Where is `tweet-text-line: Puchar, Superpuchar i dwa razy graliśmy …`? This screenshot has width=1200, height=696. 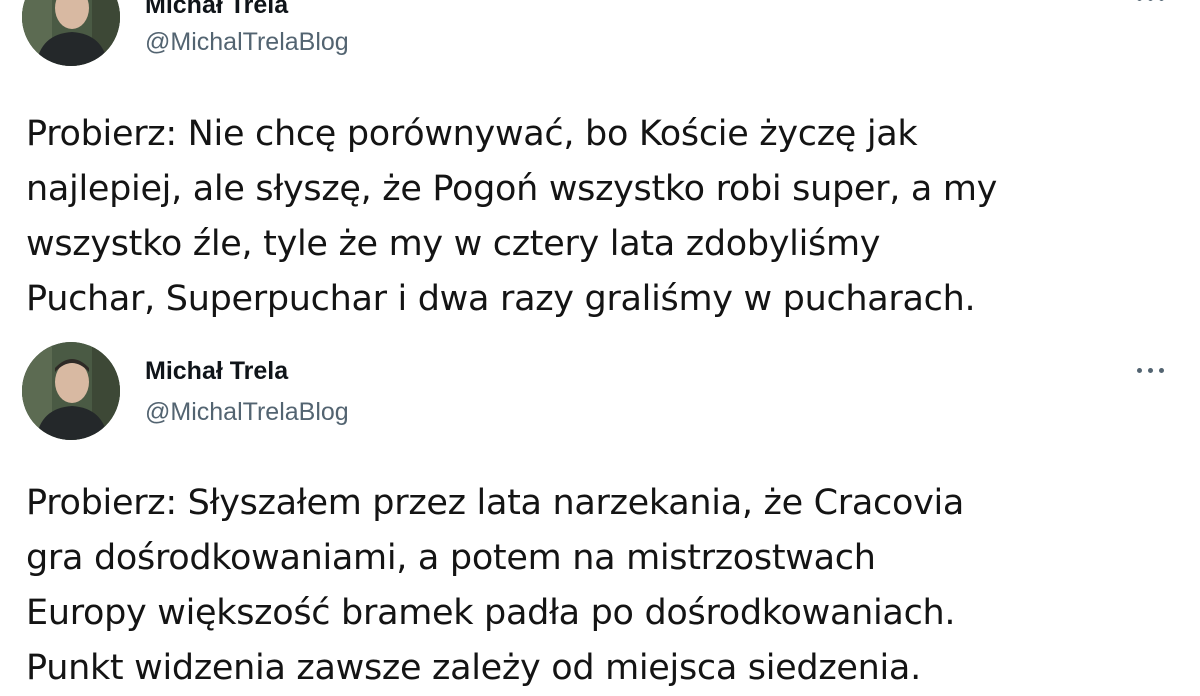 tweet-text-line: Puchar, Superpuchar i dwa razy graliśmy … is located at coordinates (501, 299).